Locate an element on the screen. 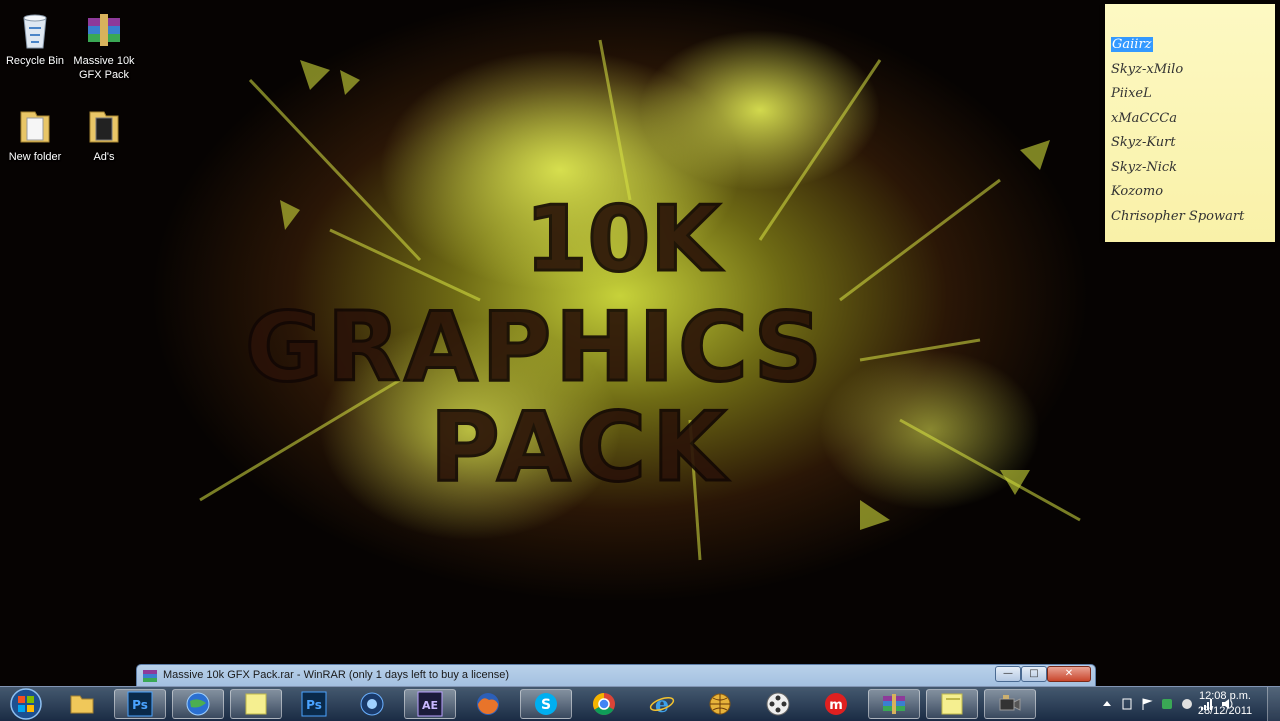 The width and height of the screenshot is (1280, 721). sticky-note-line: Skyz-xMilo is located at coordinates (1147, 69).